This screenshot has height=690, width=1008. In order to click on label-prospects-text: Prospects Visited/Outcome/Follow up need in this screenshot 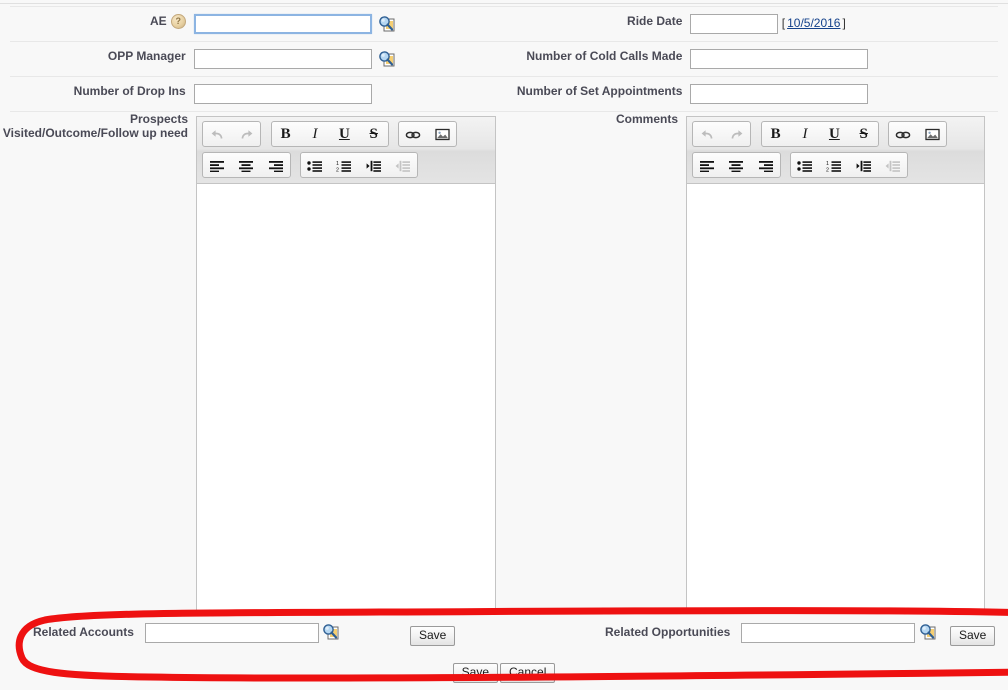, I will do `click(95, 126)`.